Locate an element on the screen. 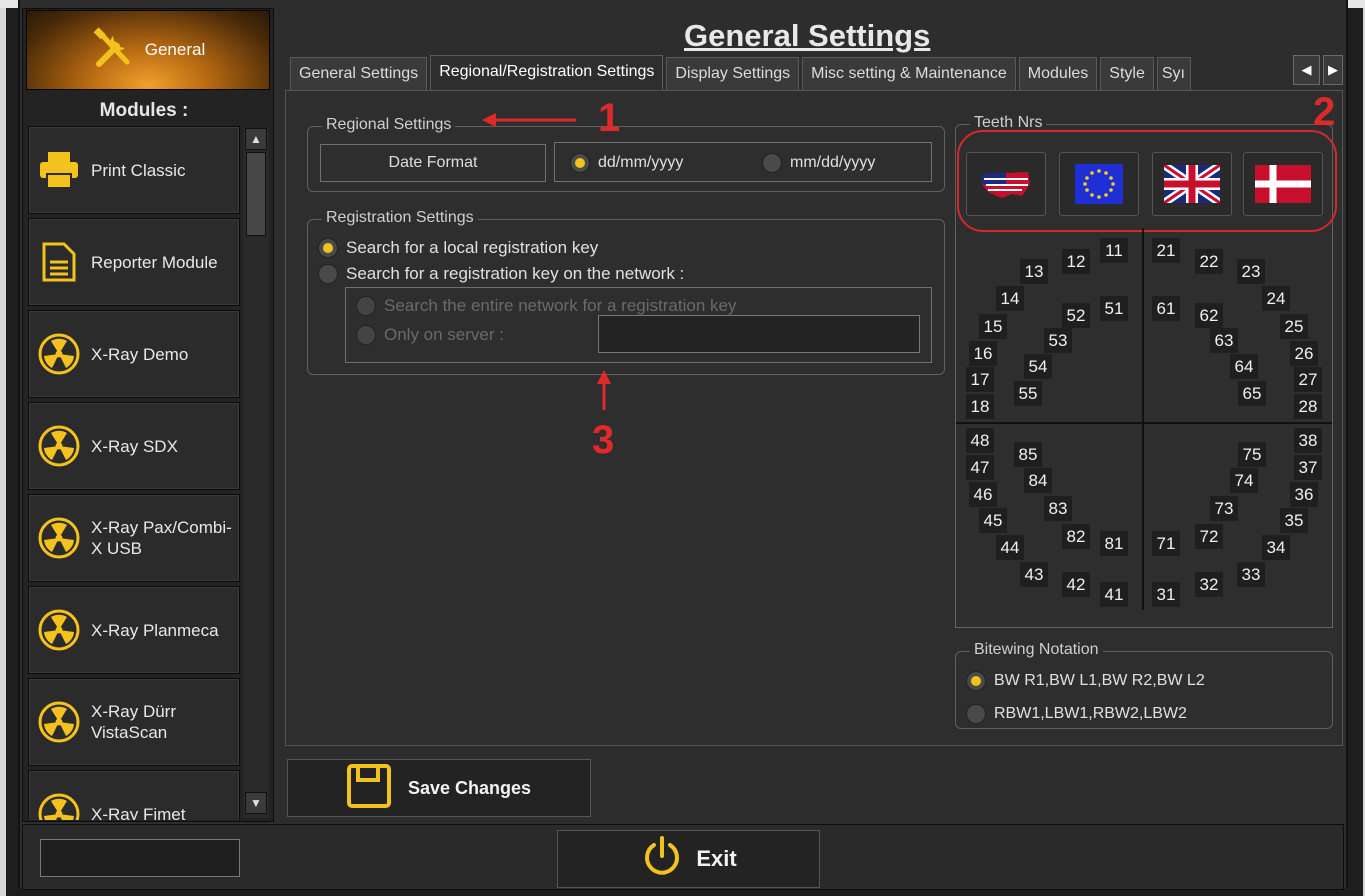 Image resolution: width=1365 pixels, height=896 pixels. tooth-number-53: 53 is located at coordinates (1058, 340).